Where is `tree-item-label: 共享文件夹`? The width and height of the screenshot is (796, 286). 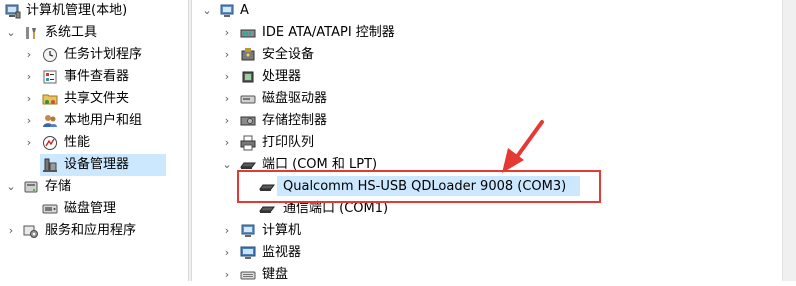 tree-item-label: 共享文件夹 is located at coordinates (97, 98).